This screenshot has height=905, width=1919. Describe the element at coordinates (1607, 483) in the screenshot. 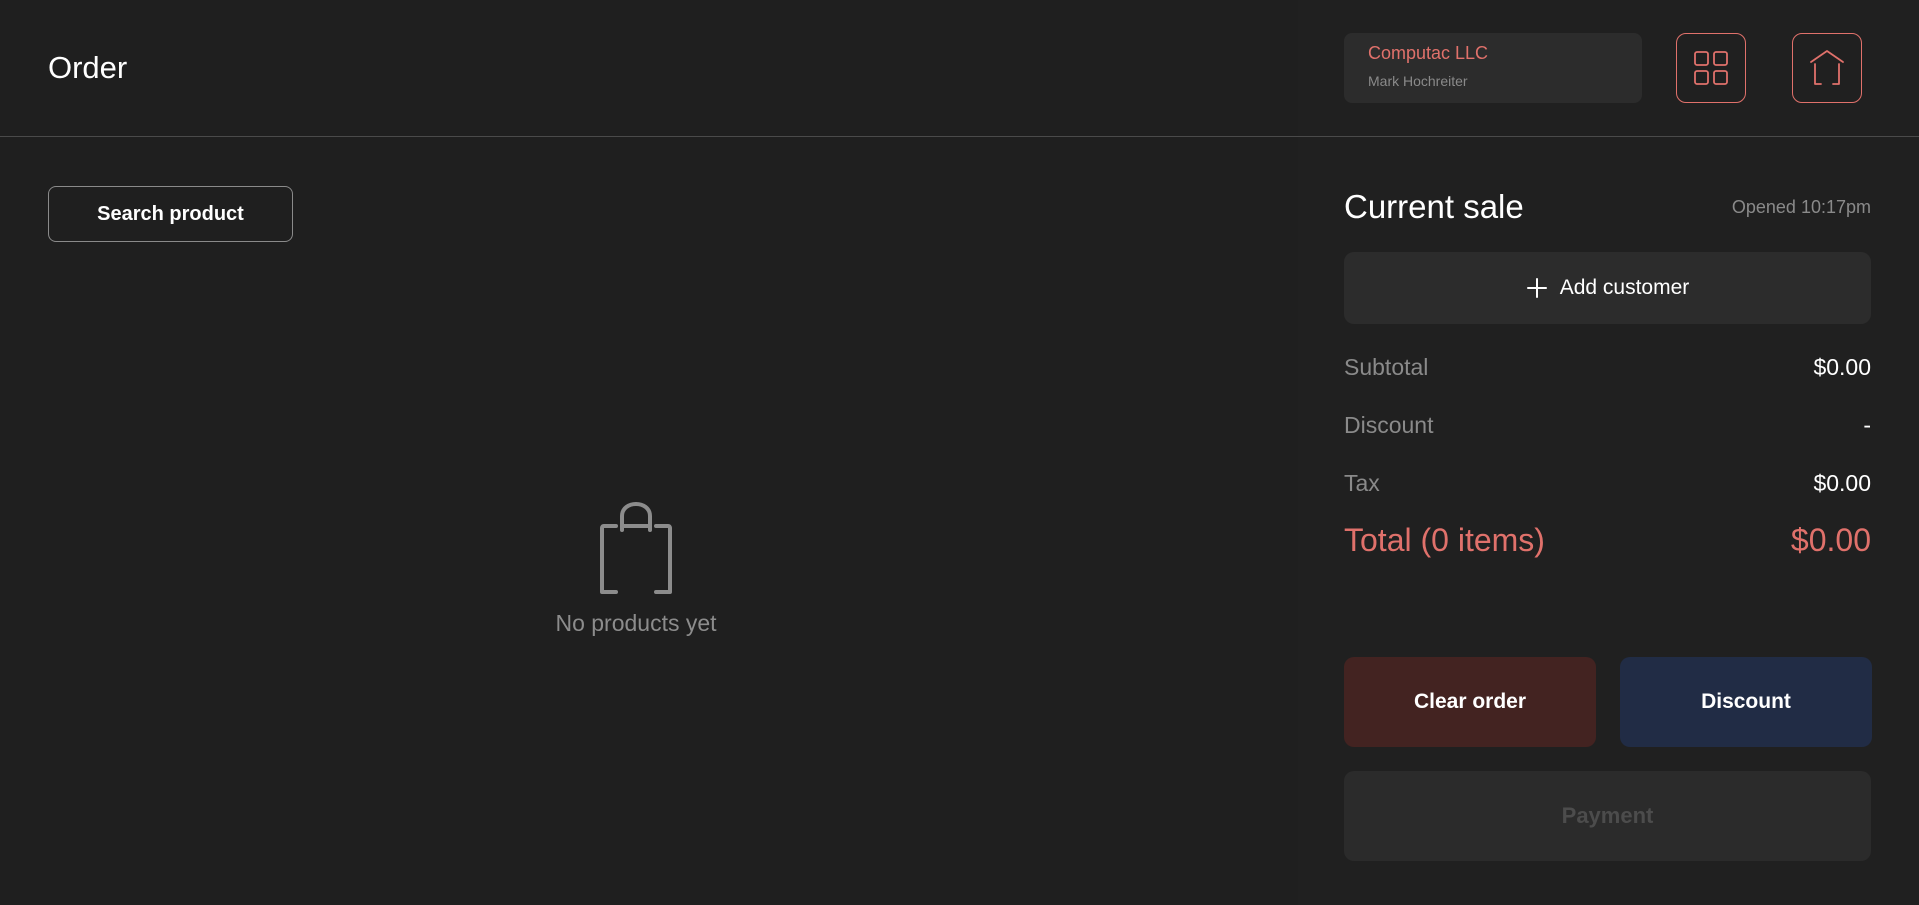

I see `tax-row: Tax $0.00` at that location.